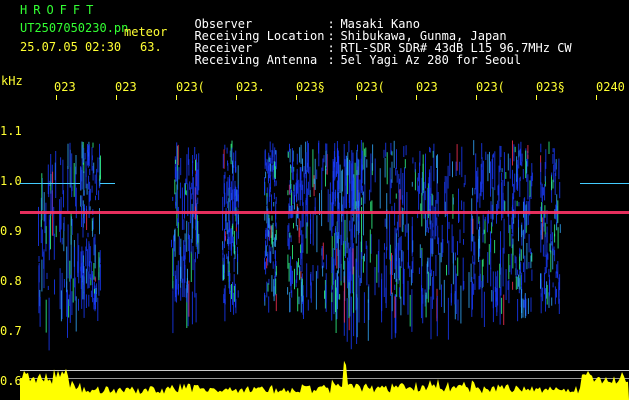 The image size is (629, 400). Describe the element at coordinates (324, 378) in the screenshot. I see `level-reference-line` at that location.